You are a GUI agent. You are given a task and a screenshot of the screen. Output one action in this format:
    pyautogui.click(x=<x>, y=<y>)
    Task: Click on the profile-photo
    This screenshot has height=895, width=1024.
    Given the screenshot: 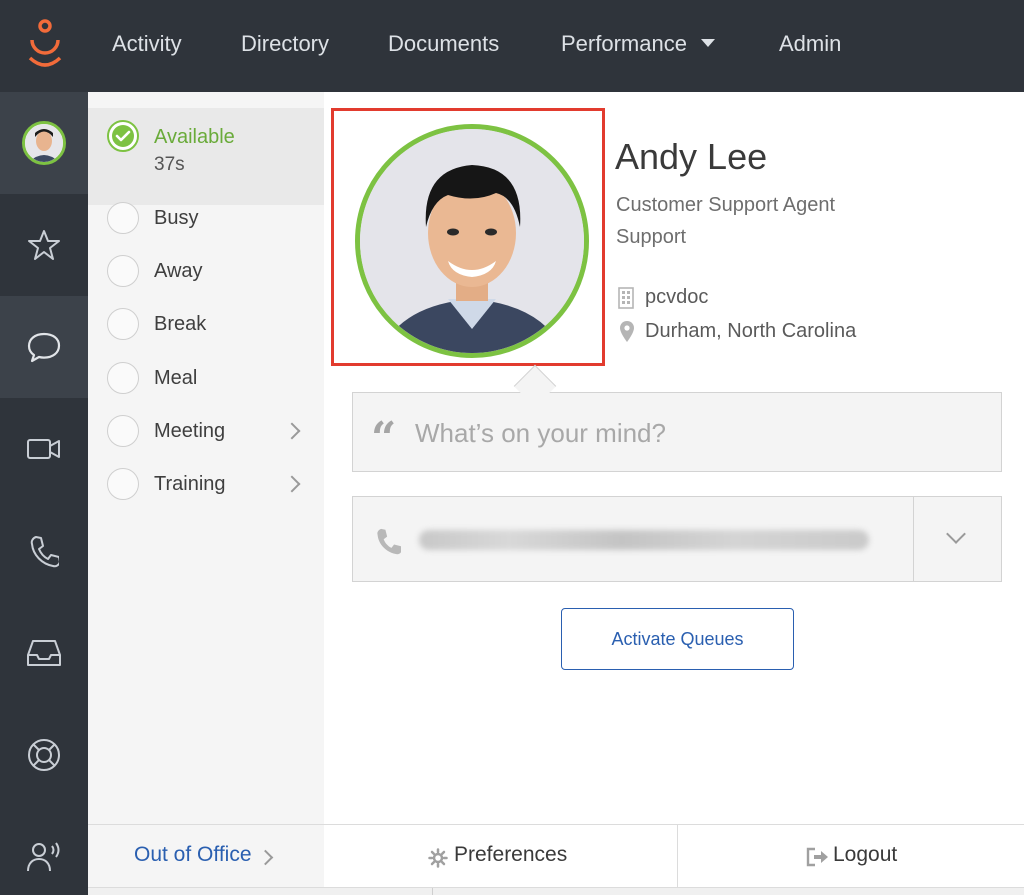 What is the action you would take?
    pyautogui.click(x=472, y=241)
    